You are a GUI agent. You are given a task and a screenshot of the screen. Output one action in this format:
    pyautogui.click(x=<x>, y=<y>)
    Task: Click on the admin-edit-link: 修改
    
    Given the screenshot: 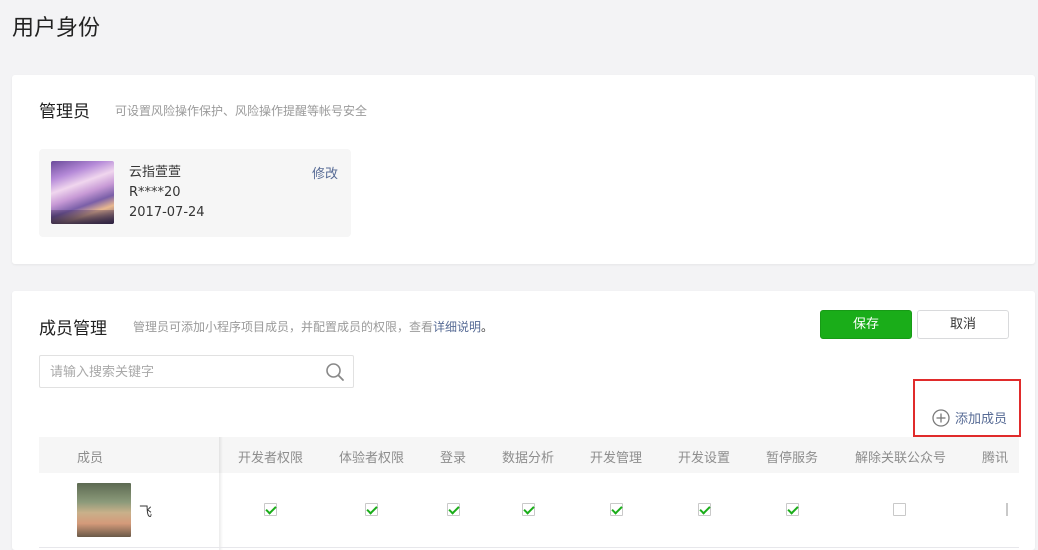 What is the action you would take?
    pyautogui.click(x=325, y=172)
    